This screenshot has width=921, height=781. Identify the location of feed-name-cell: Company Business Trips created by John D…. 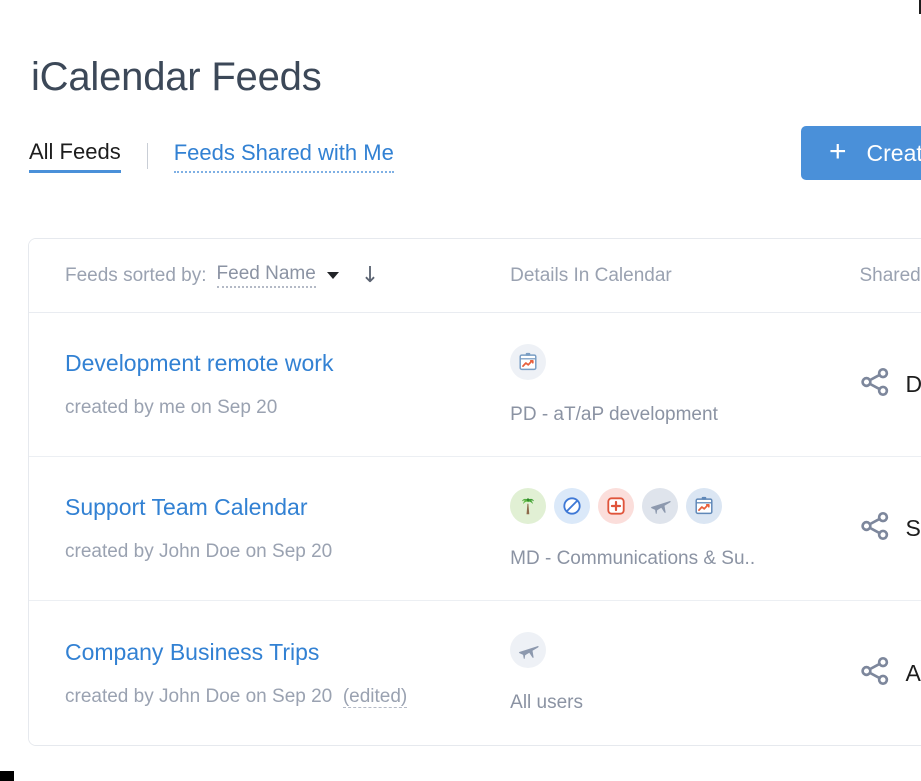
(269, 673).